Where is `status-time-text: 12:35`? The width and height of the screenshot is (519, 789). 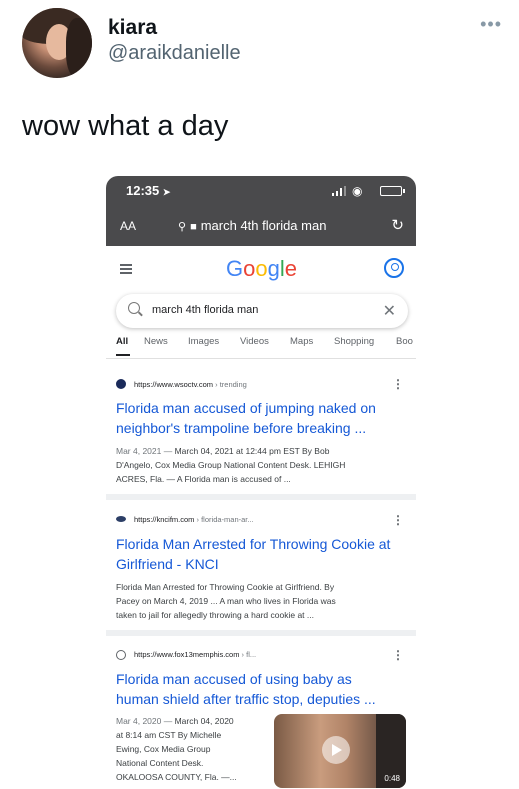 status-time-text: 12:35 is located at coordinates (143, 190).